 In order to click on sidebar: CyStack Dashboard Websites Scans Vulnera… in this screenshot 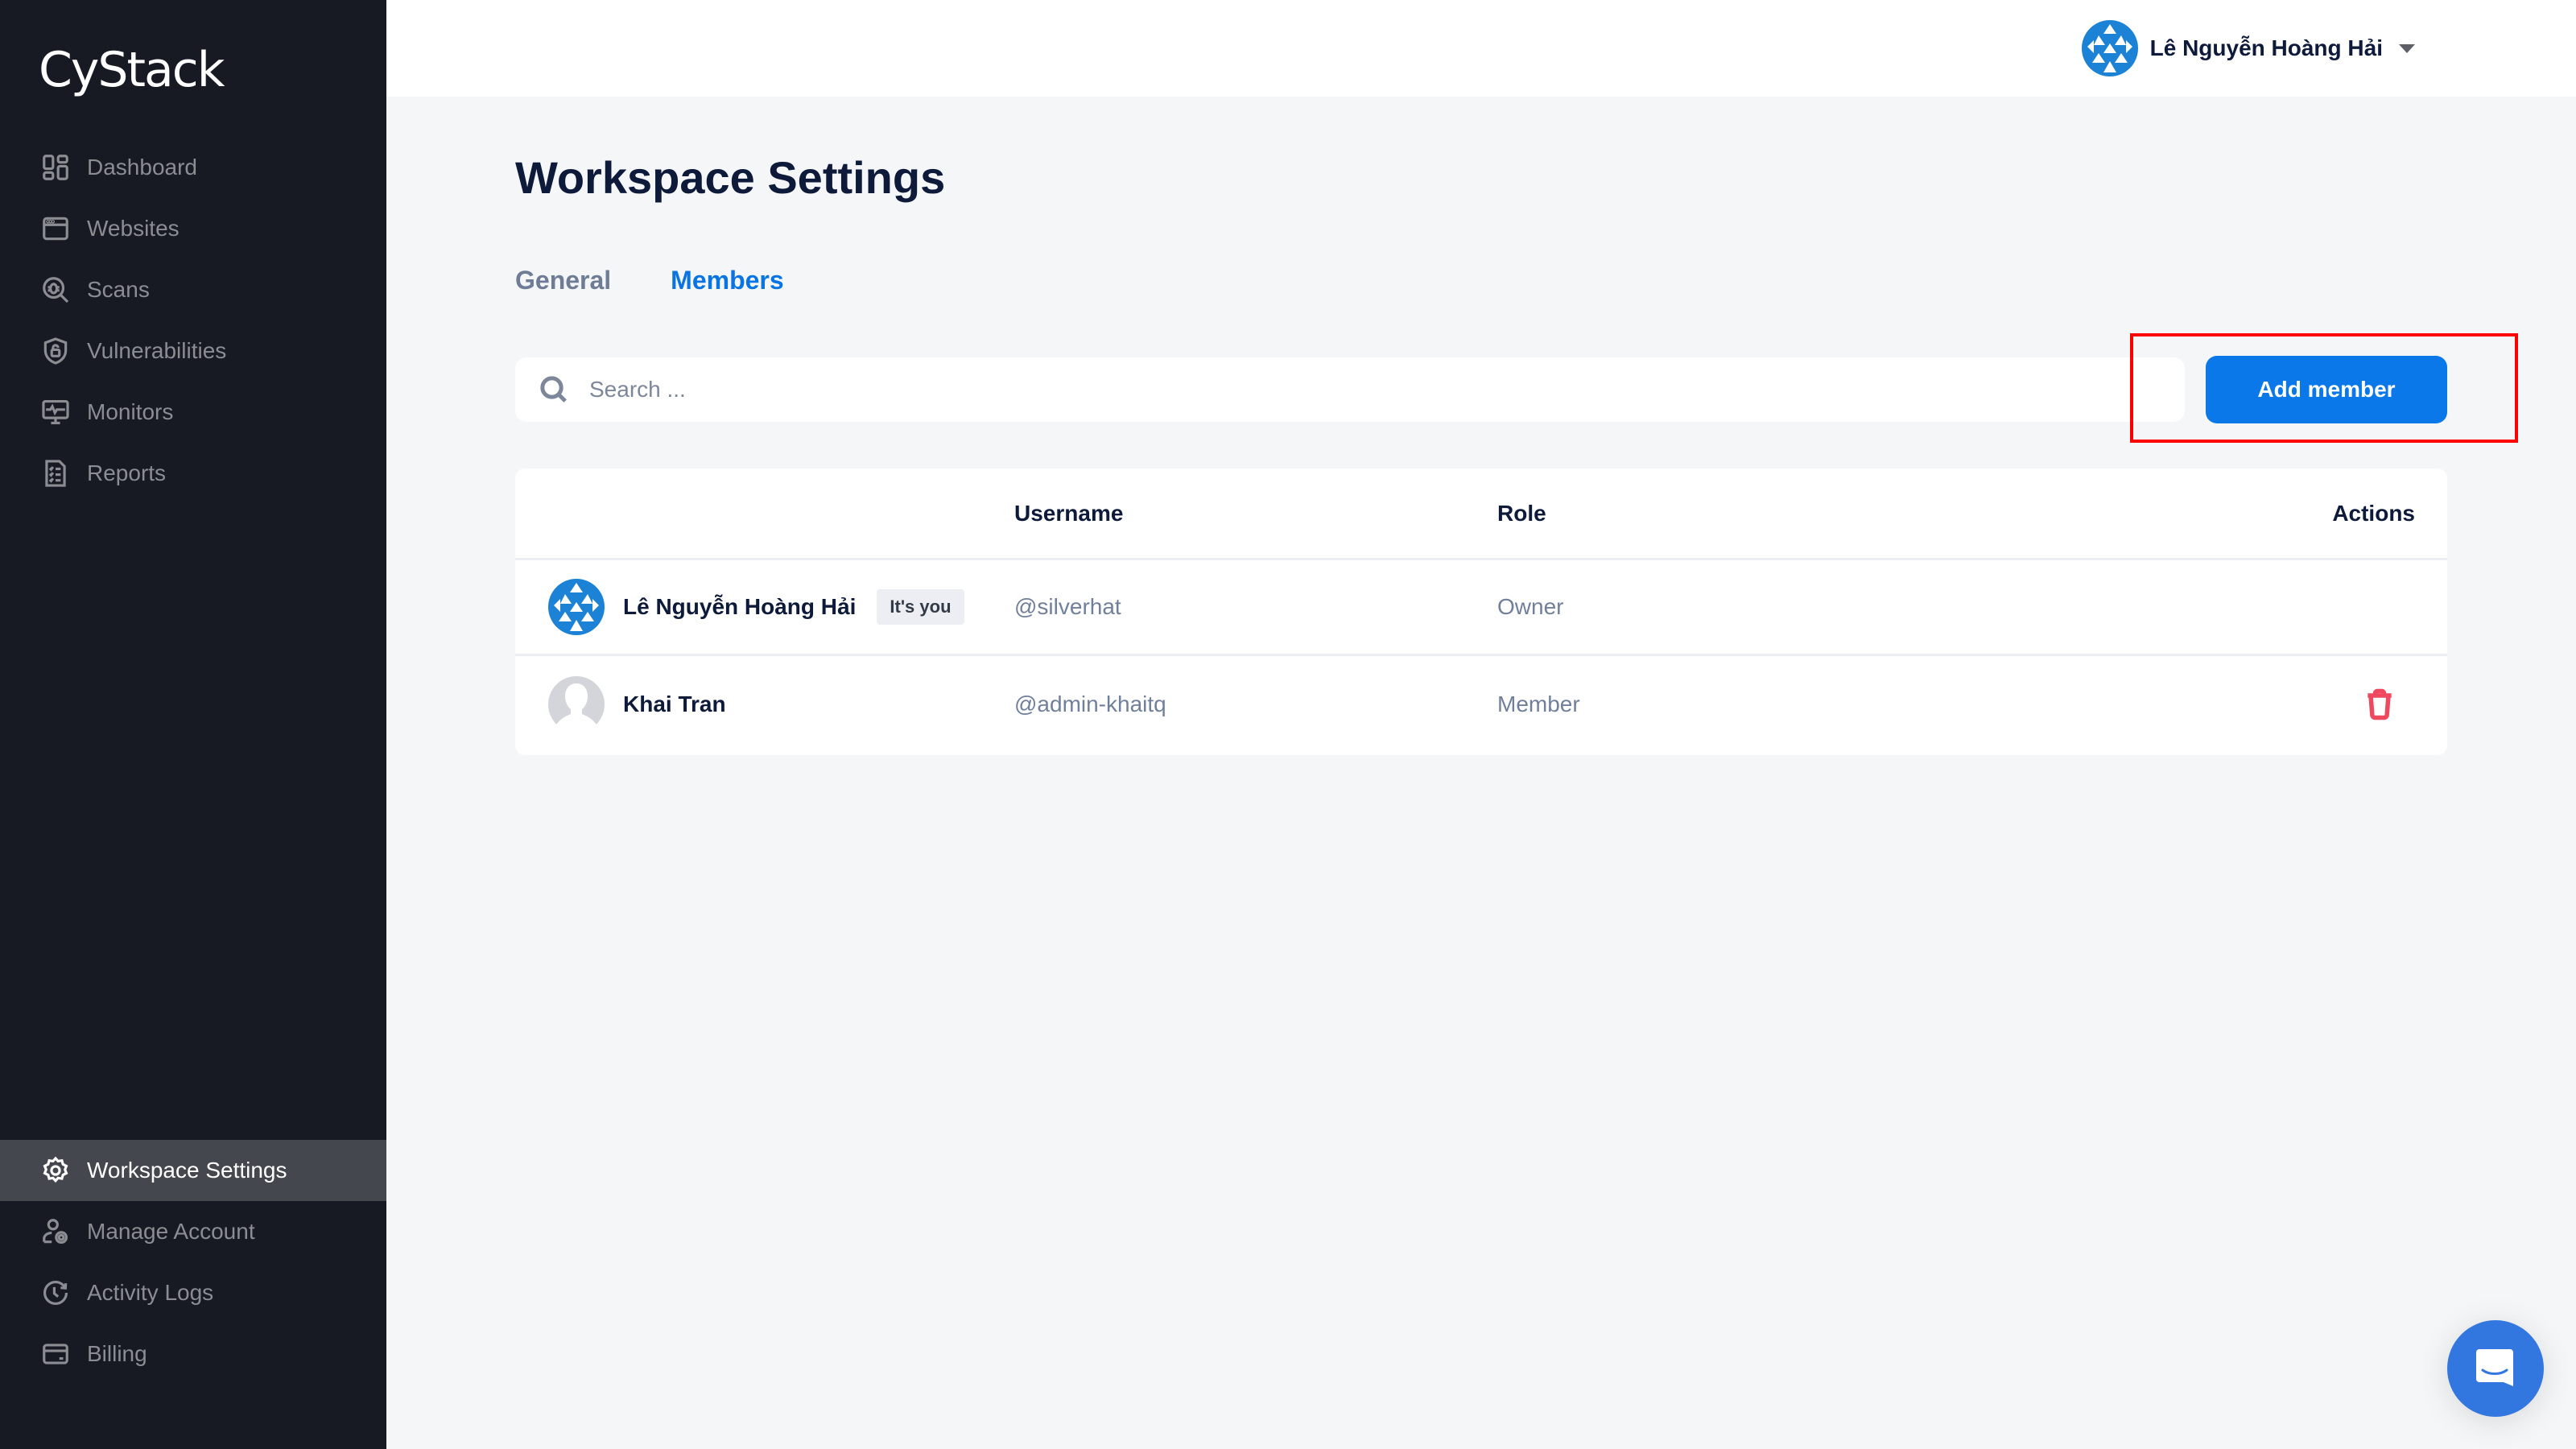, I will do `click(193, 724)`.